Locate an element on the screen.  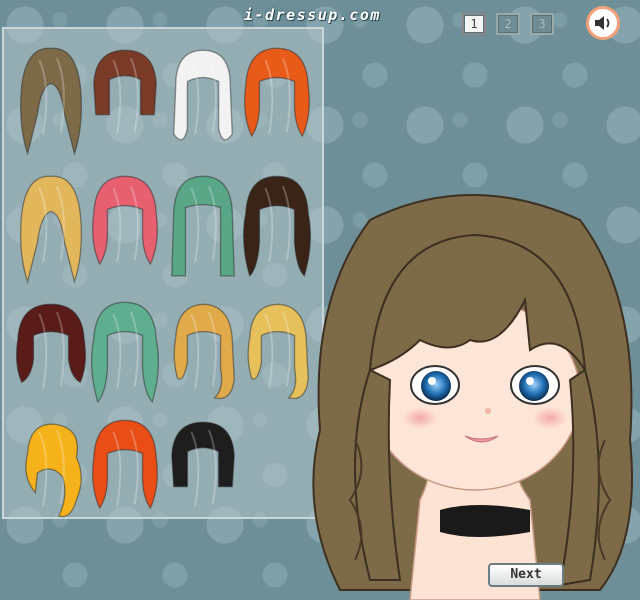
speaker-icon is located at coordinates (602, 23).